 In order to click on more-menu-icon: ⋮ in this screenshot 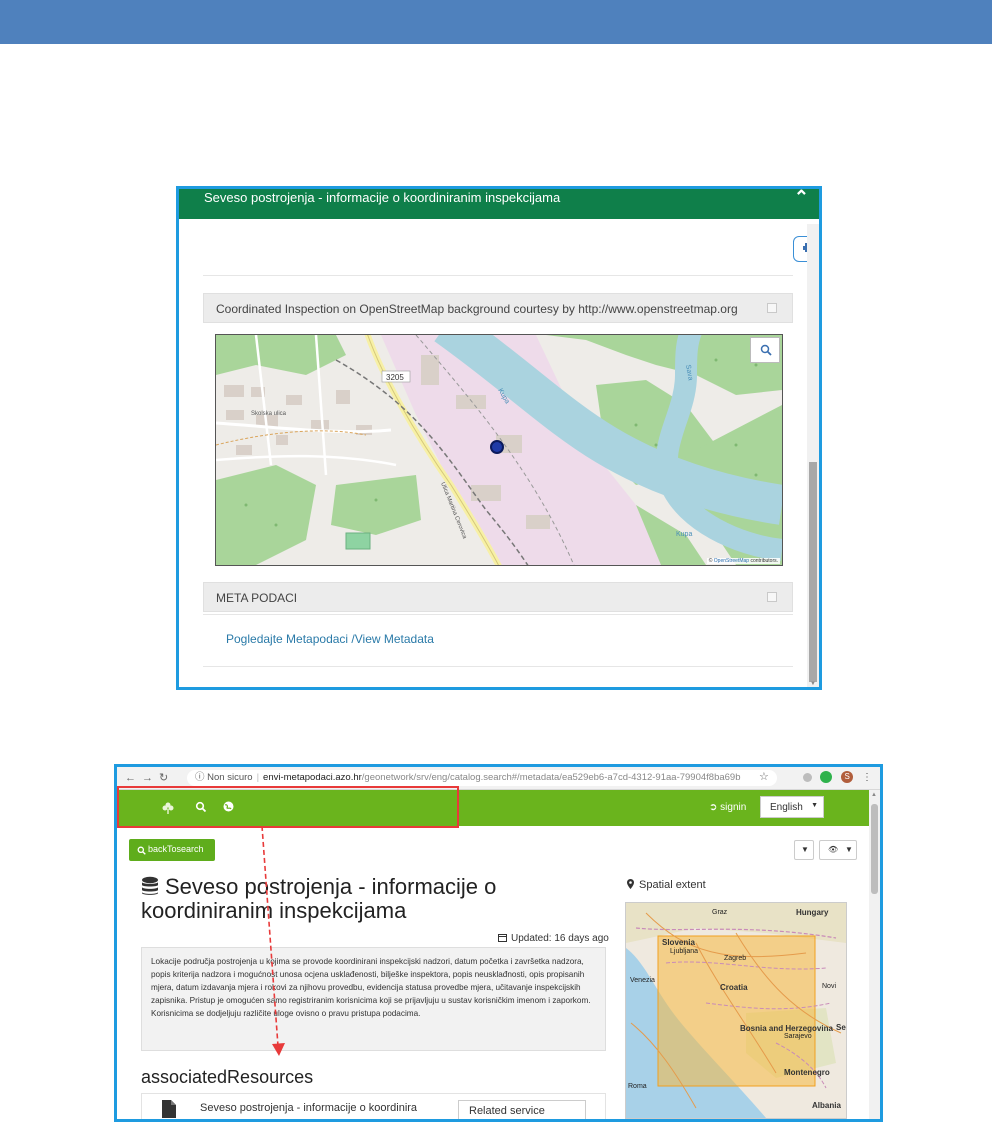, I will do `click(867, 777)`.